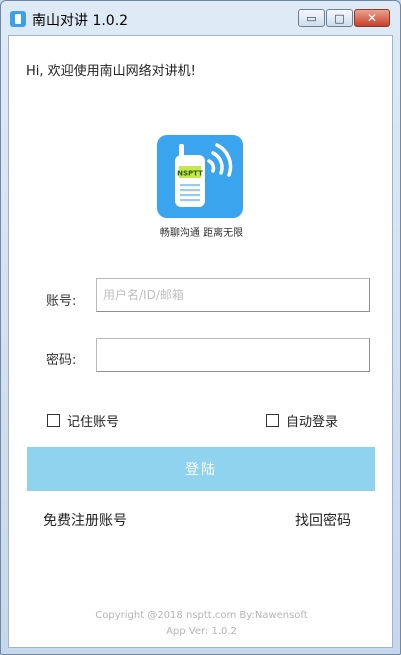 This screenshot has width=401, height=655. What do you see at coordinates (61, 360) in the screenshot?
I see `password-label: 密码:` at bounding box center [61, 360].